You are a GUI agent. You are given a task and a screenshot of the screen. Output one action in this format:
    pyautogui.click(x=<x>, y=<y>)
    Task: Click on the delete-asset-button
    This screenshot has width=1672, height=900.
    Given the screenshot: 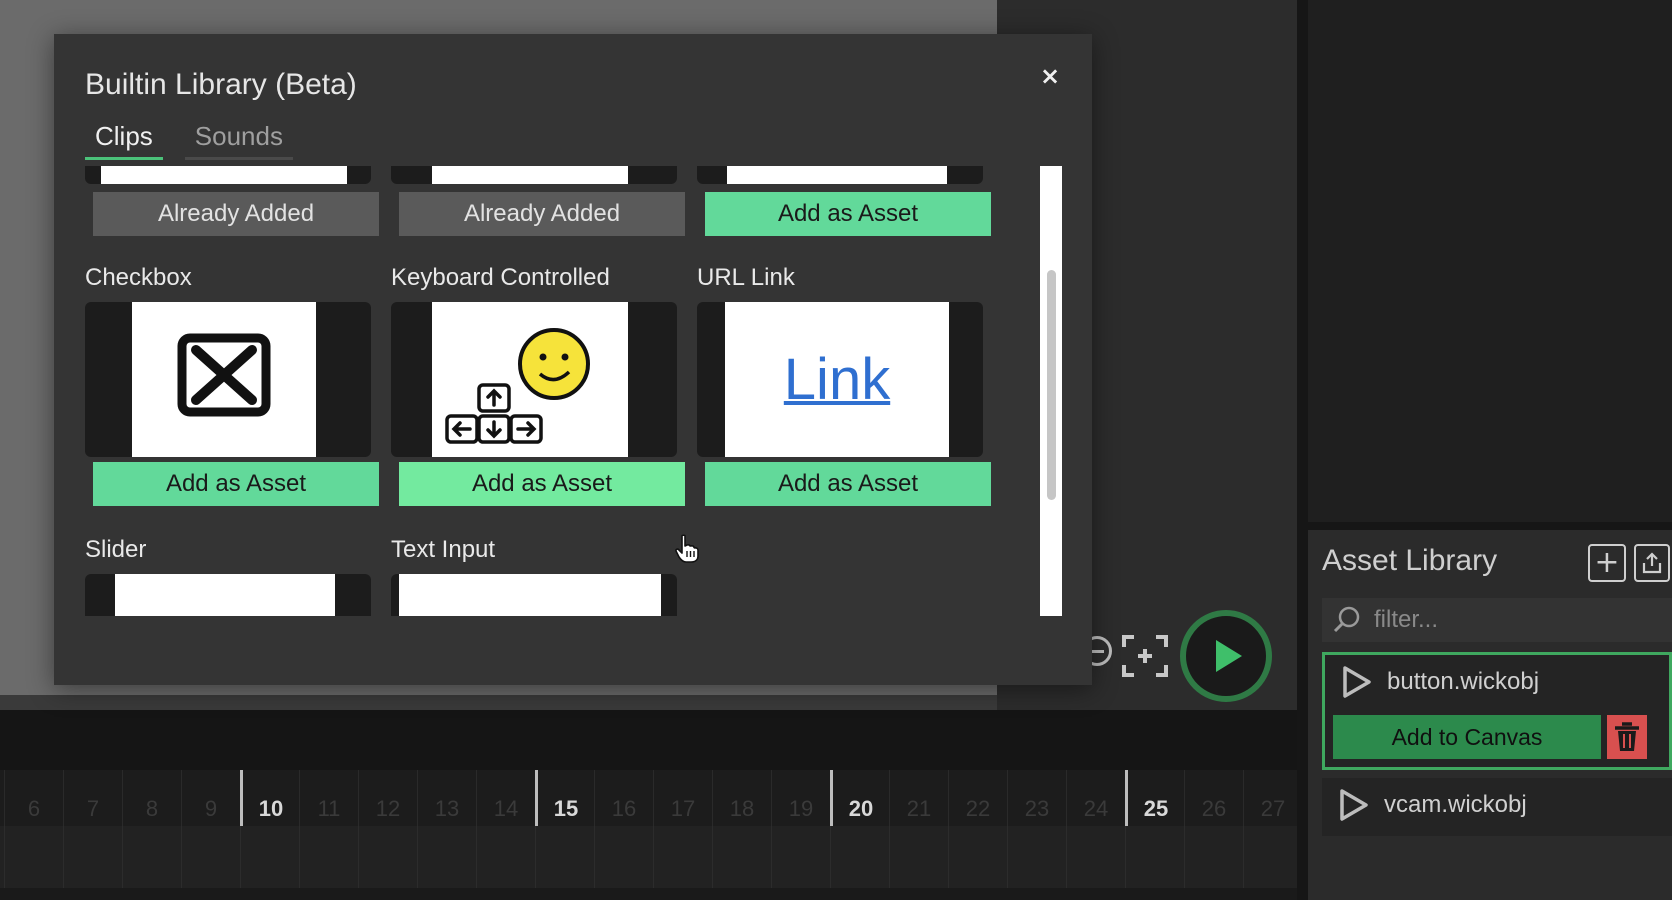 What is the action you would take?
    pyautogui.click(x=1627, y=737)
    